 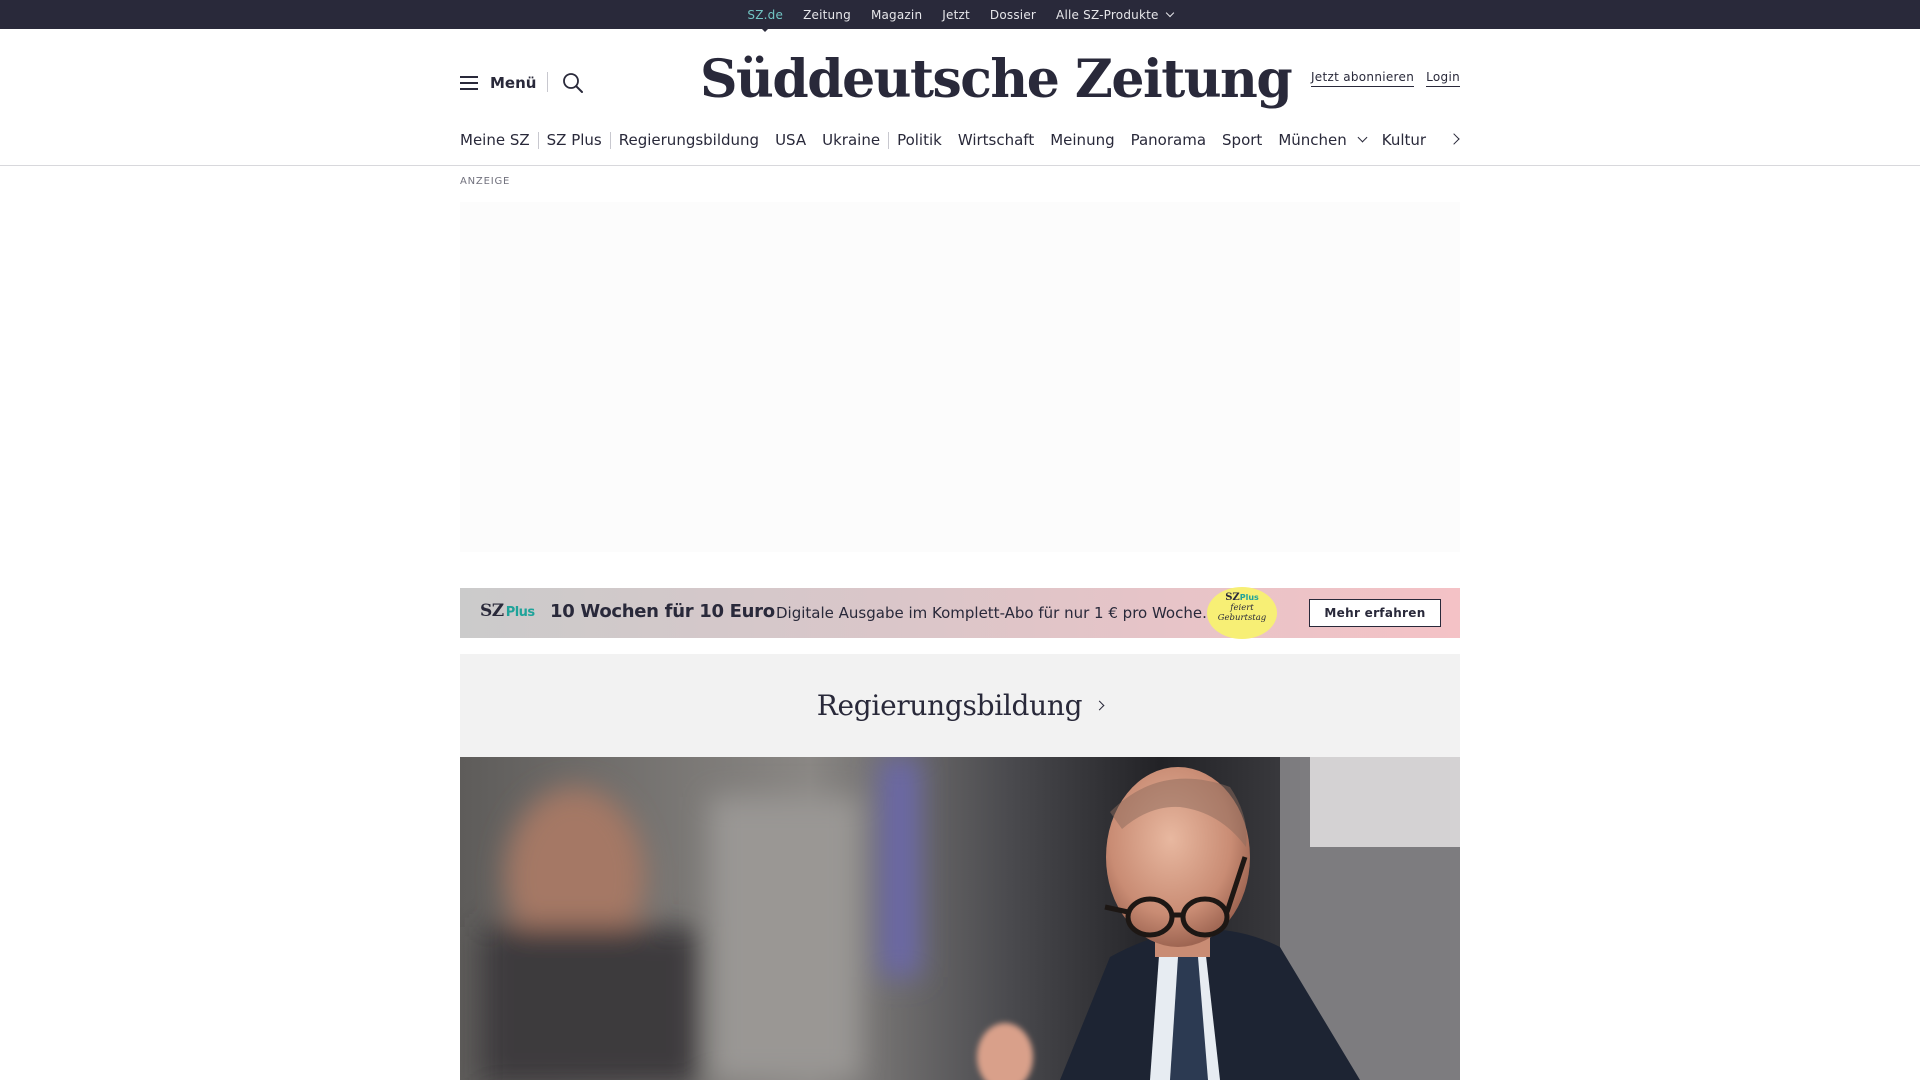 I want to click on product-link-jetzt: Jetzt, so click(x=956, y=15).